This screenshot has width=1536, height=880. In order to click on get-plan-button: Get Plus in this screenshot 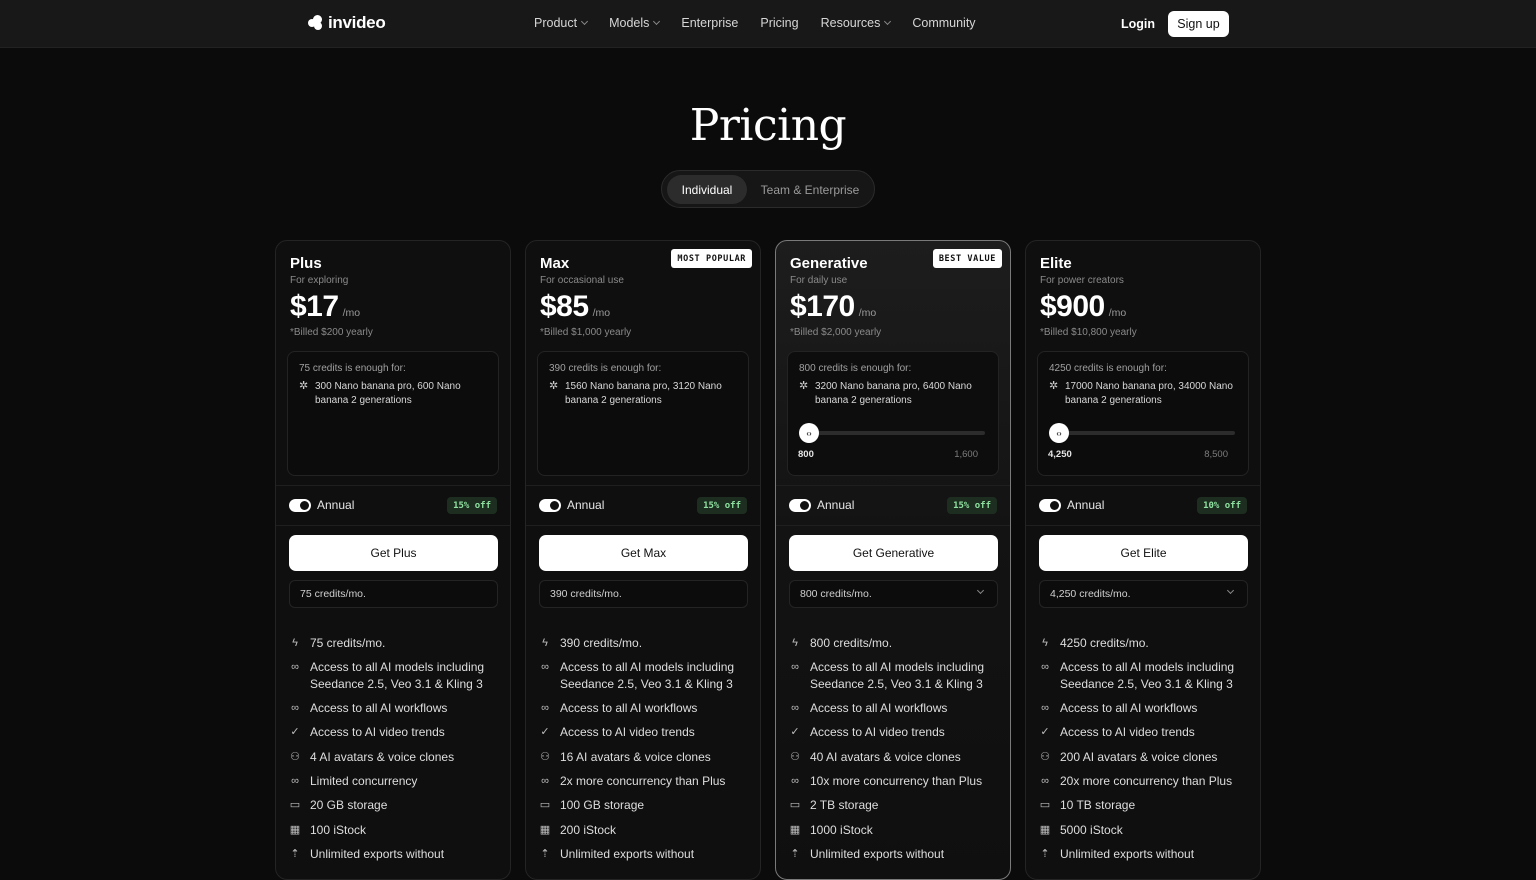, I will do `click(393, 553)`.